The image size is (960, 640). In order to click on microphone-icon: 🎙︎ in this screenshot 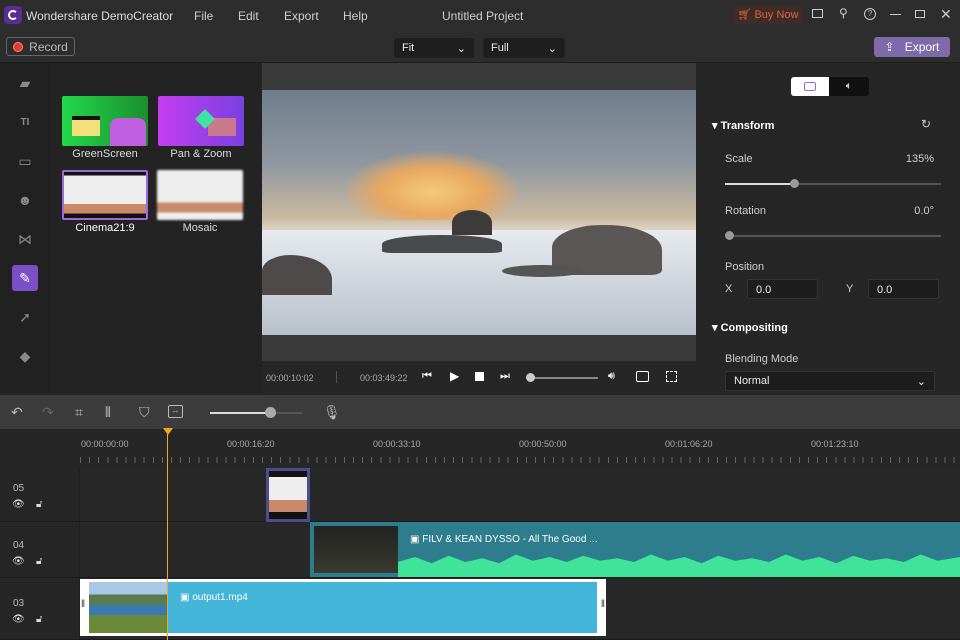, I will do `click(332, 412)`.